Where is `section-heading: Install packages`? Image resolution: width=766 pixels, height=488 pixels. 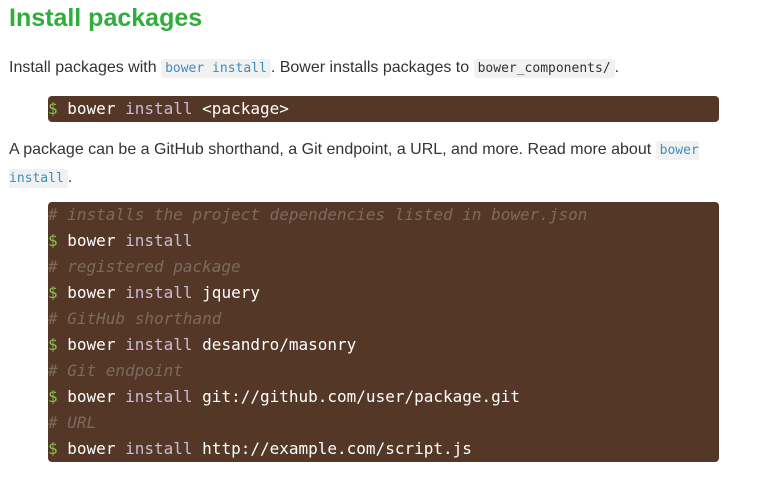
section-heading: Install packages is located at coordinates (106, 18).